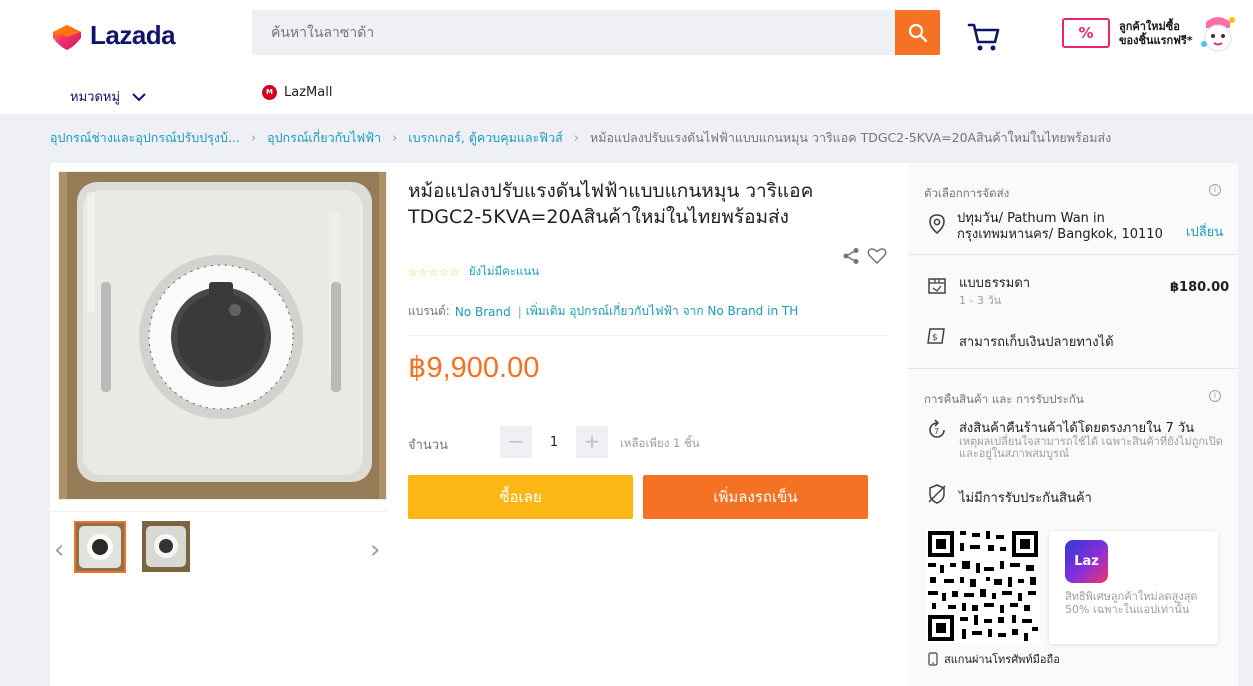 The height and width of the screenshot is (686, 1253). What do you see at coordinates (851, 258) in the screenshot?
I see `share-icon` at bounding box center [851, 258].